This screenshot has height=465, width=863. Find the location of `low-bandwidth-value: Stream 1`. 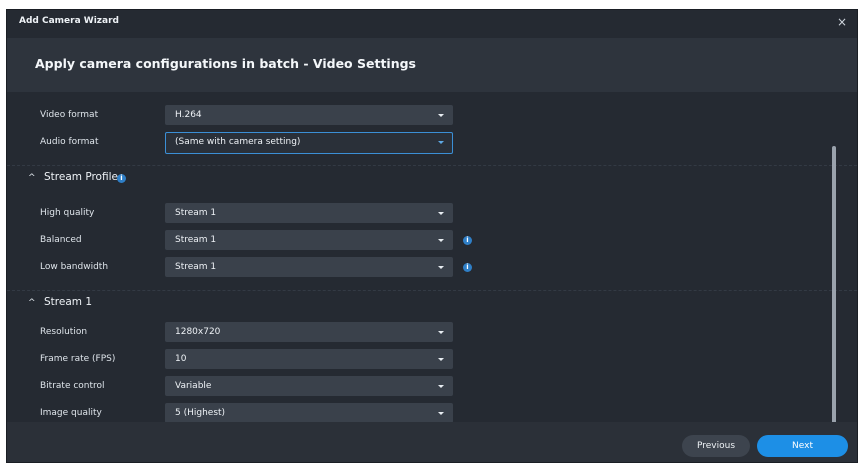

low-bandwidth-value: Stream 1 is located at coordinates (196, 267).